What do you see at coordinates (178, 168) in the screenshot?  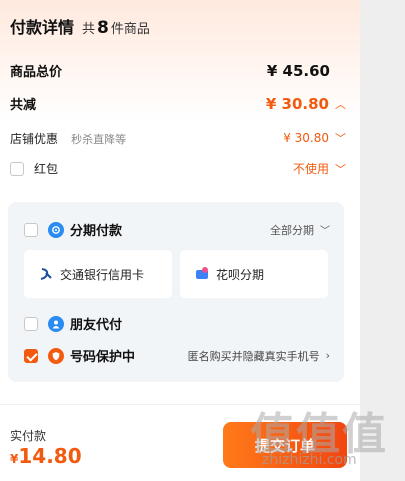 I see `red-packet-row: 红包 不使用 ﹀` at bounding box center [178, 168].